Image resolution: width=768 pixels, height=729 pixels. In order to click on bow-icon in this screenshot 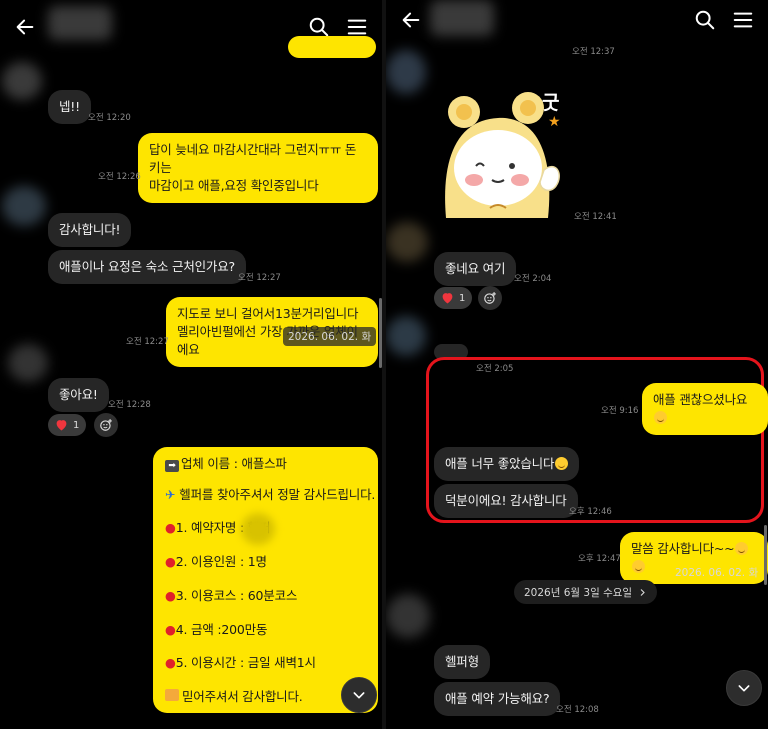, I will do `click(172, 695)`.